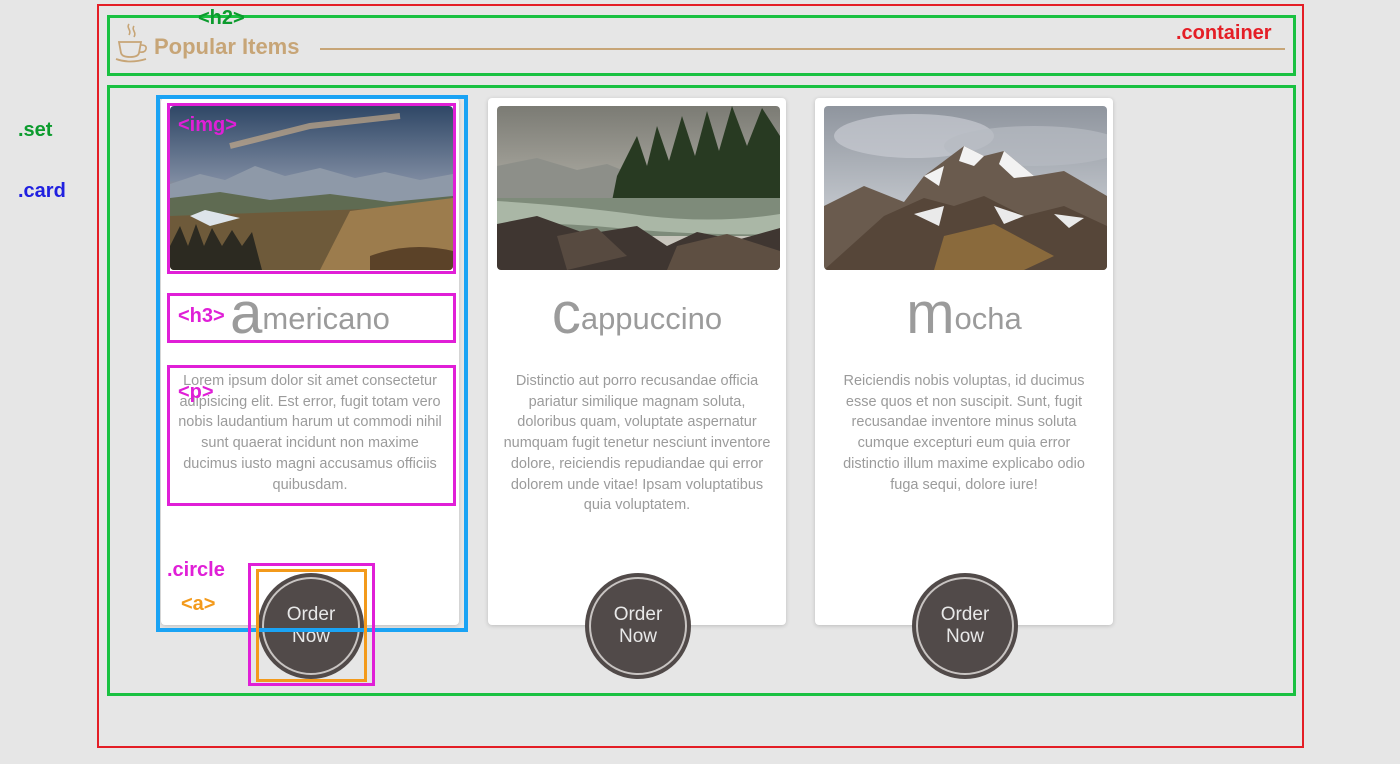 Image resolution: width=1400 pixels, height=764 pixels. What do you see at coordinates (207, 125) in the screenshot?
I see `label-img: <img>` at bounding box center [207, 125].